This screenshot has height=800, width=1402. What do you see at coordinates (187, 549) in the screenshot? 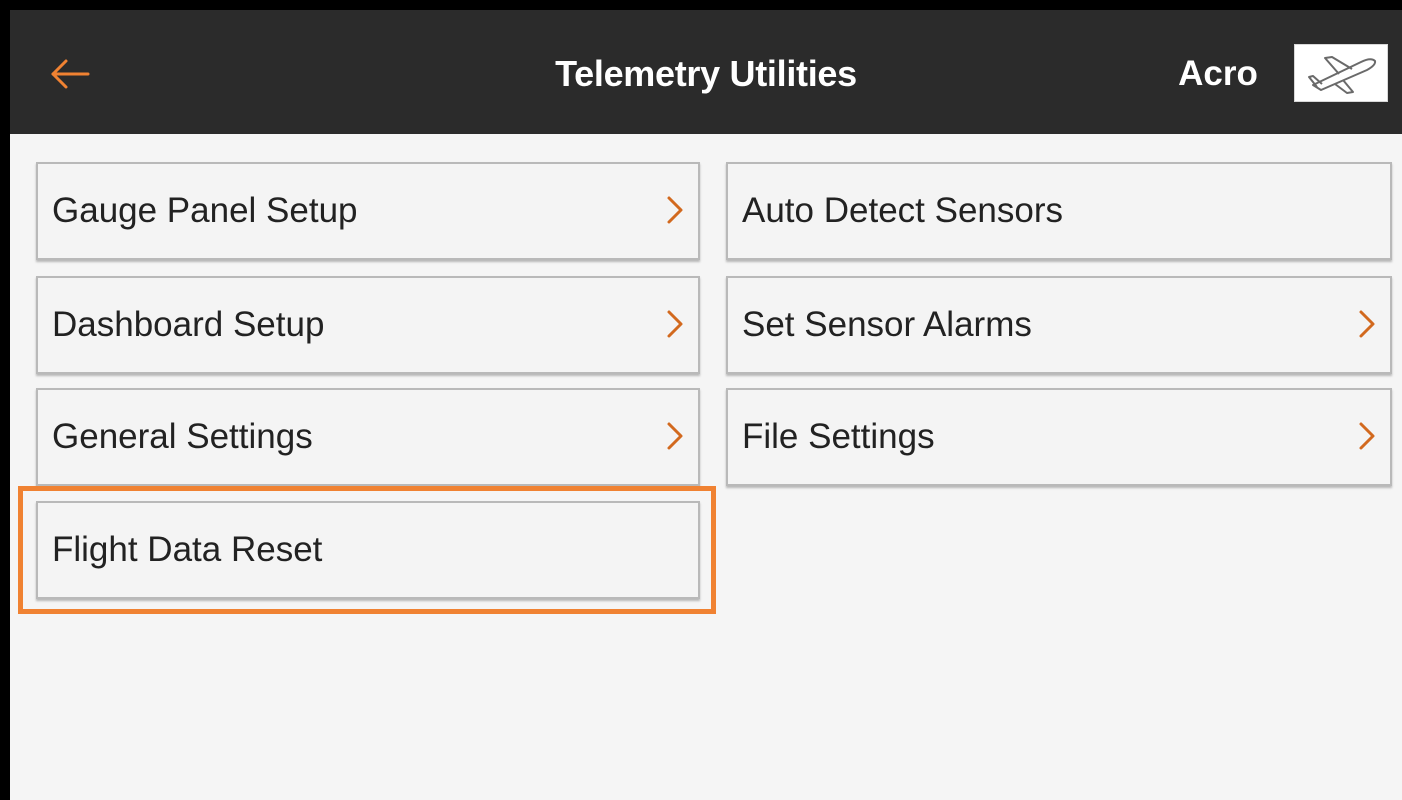
I see `flight-data-reset-label: Flight Data Reset` at bounding box center [187, 549].